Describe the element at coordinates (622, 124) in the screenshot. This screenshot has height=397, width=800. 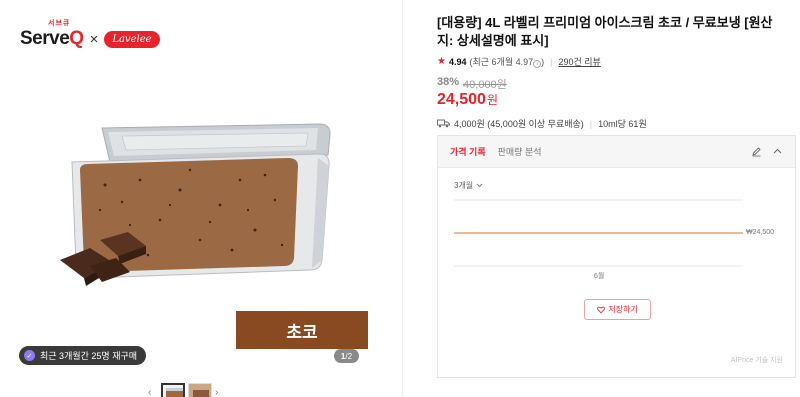
I see `unit-price: 10ml당 61원` at that location.